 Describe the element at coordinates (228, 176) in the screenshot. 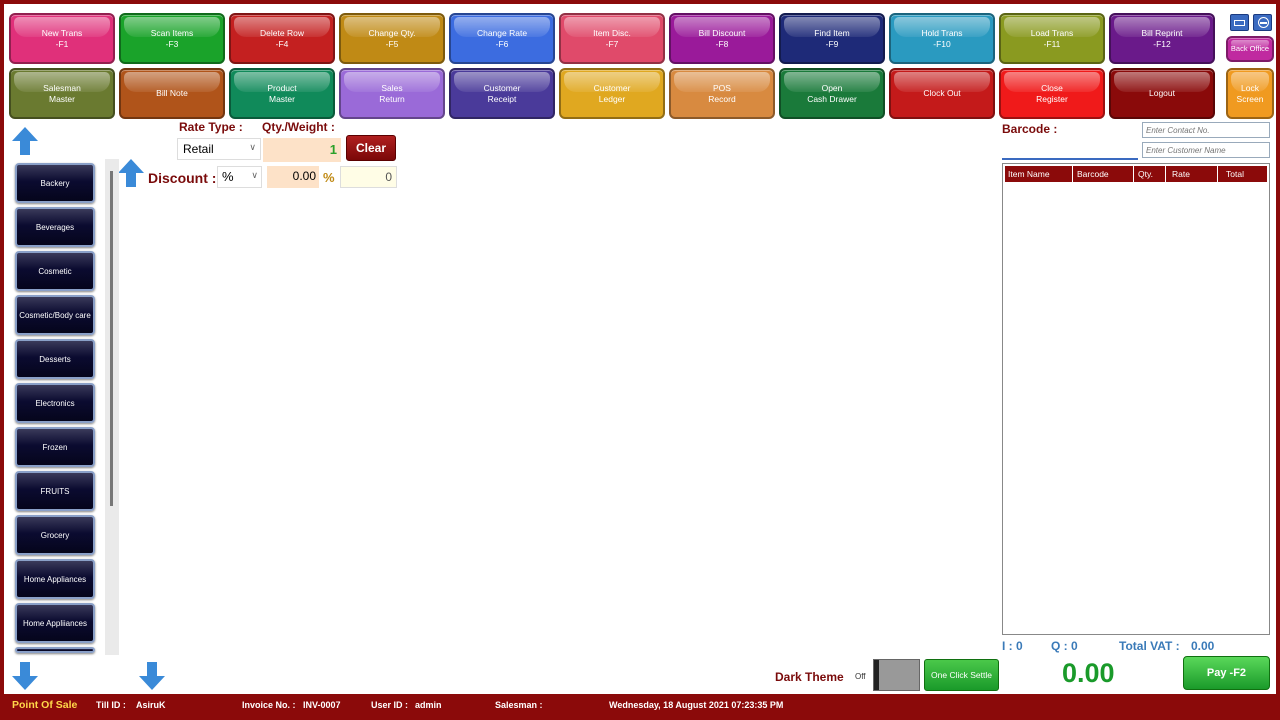

I see `discount-type-value: %` at that location.